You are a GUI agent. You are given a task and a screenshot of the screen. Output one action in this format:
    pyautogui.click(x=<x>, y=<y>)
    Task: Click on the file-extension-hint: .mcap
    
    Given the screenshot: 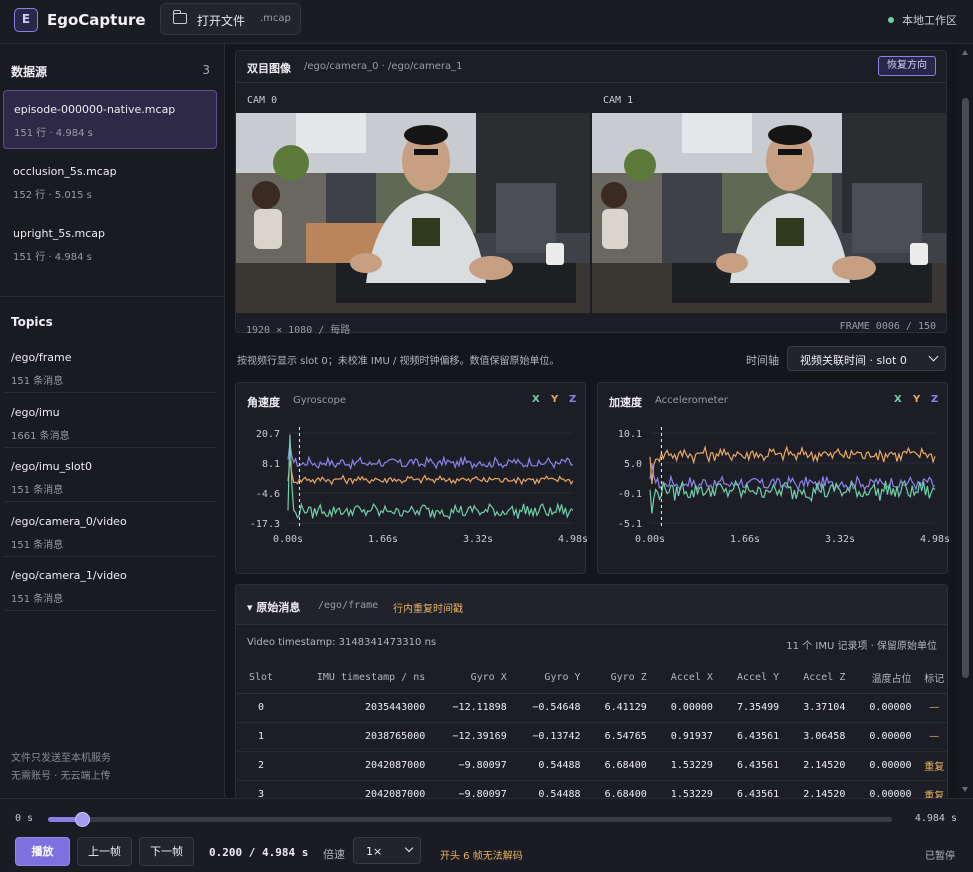 What is the action you would take?
    pyautogui.click(x=275, y=18)
    